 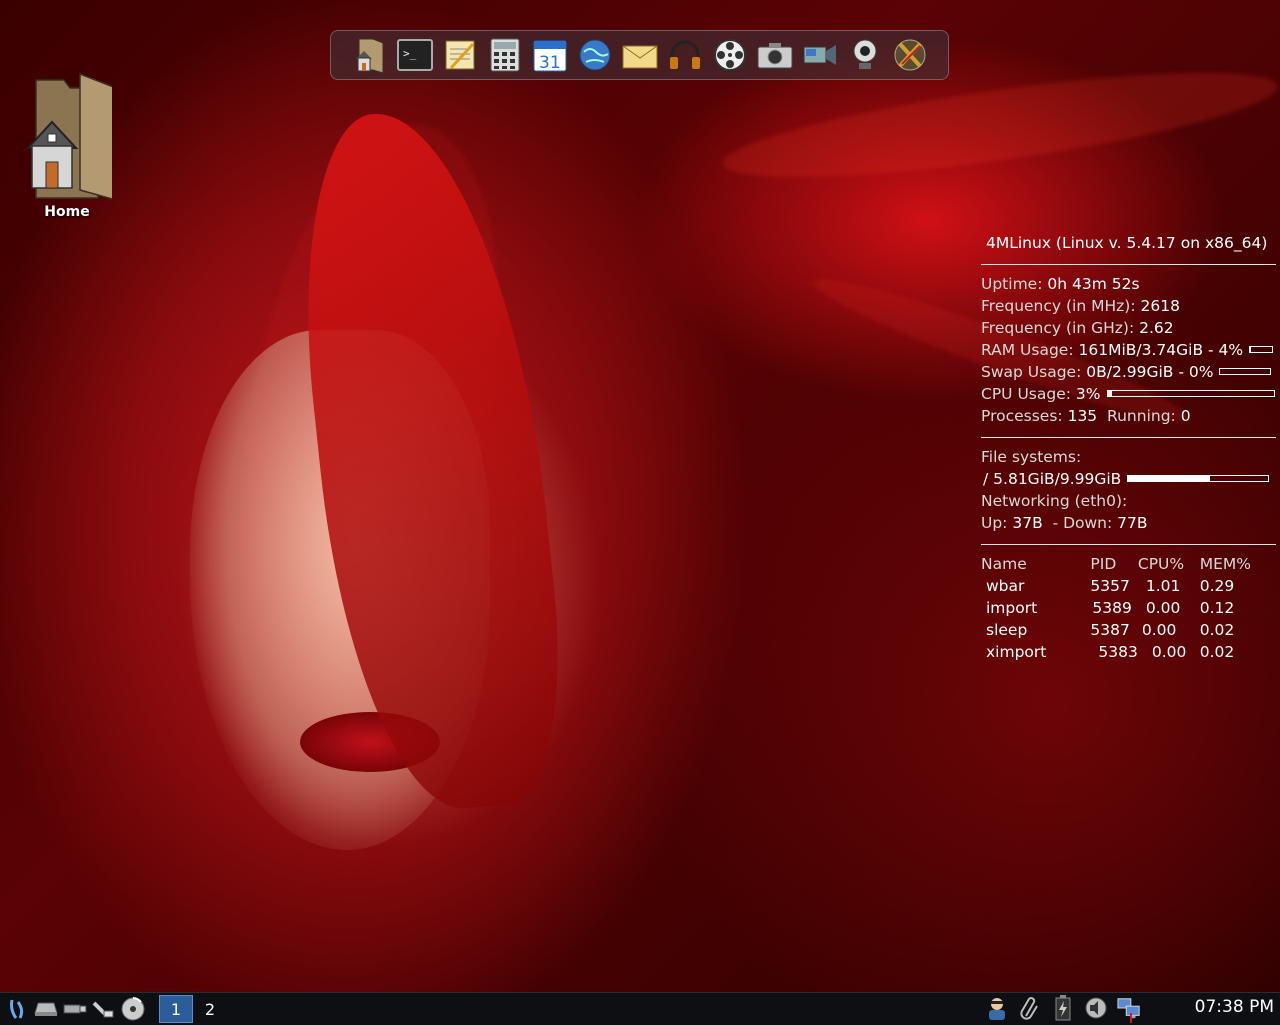 What do you see at coordinates (1004, 564) in the screenshot?
I see `col-name-header: Name` at bounding box center [1004, 564].